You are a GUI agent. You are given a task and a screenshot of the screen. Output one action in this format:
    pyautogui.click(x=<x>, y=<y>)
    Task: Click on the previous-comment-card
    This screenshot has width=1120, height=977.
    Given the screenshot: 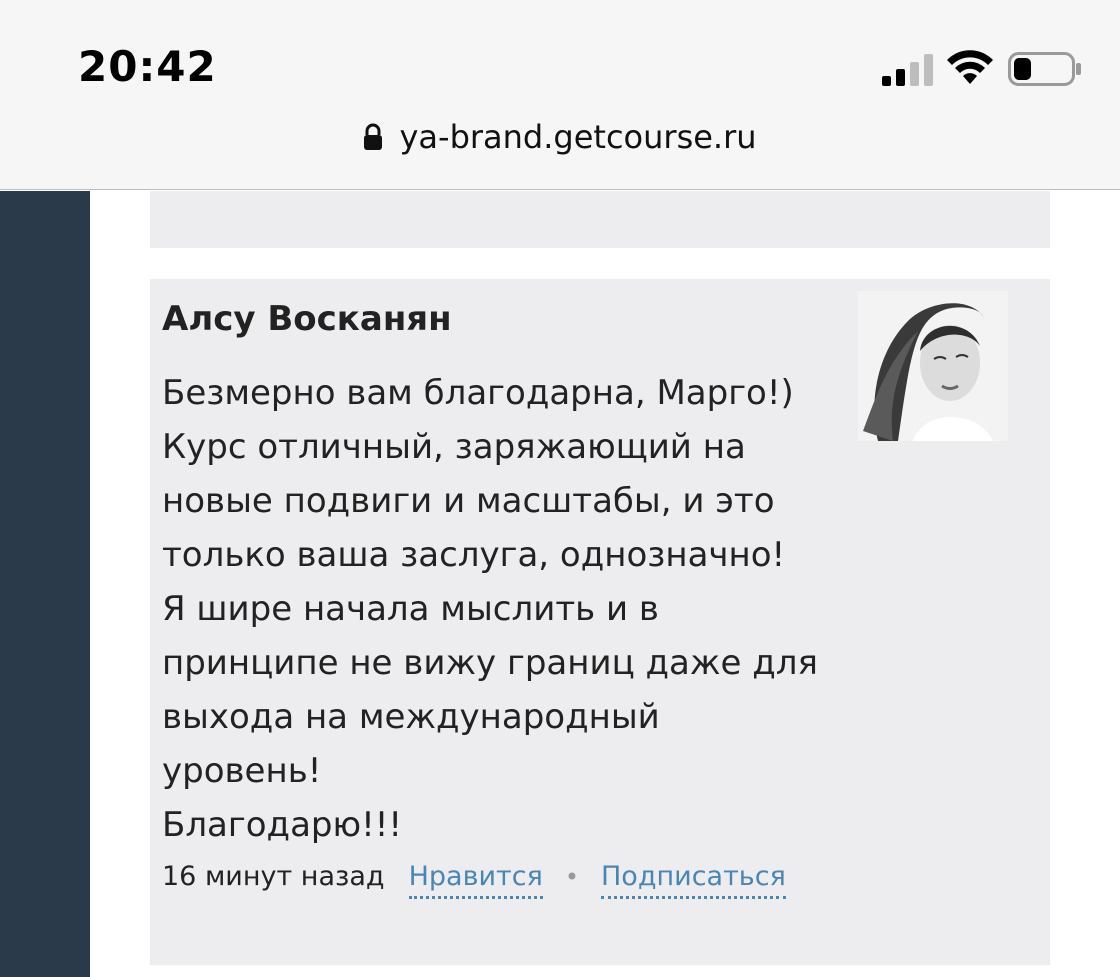 What is the action you would take?
    pyautogui.click(x=600, y=219)
    